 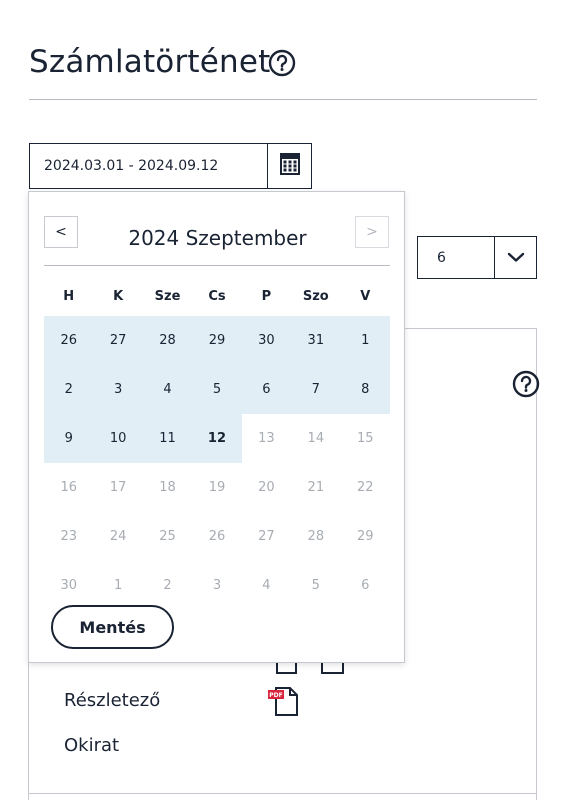 What do you see at coordinates (365, 389) in the screenshot?
I see `calendar-day: 8` at bounding box center [365, 389].